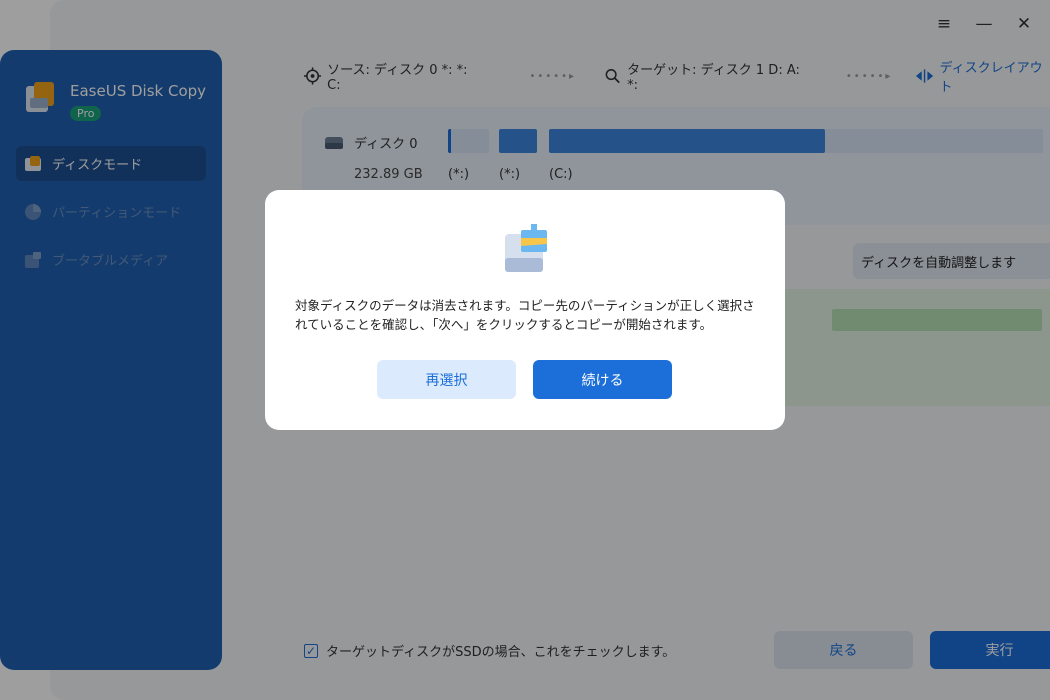  I want to click on disk-erase-icon, so click(526, 248).